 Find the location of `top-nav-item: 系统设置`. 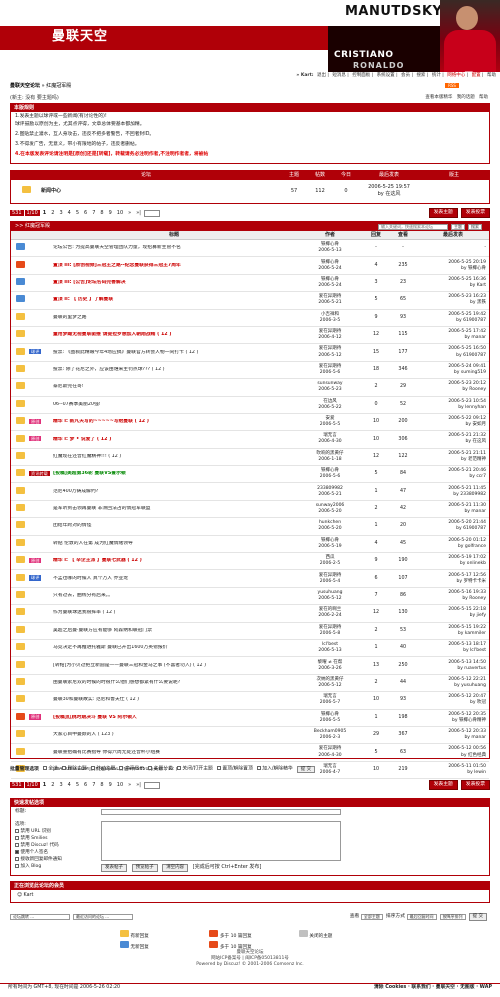

top-nav-item: 系统设置 is located at coordinates (386, 75).